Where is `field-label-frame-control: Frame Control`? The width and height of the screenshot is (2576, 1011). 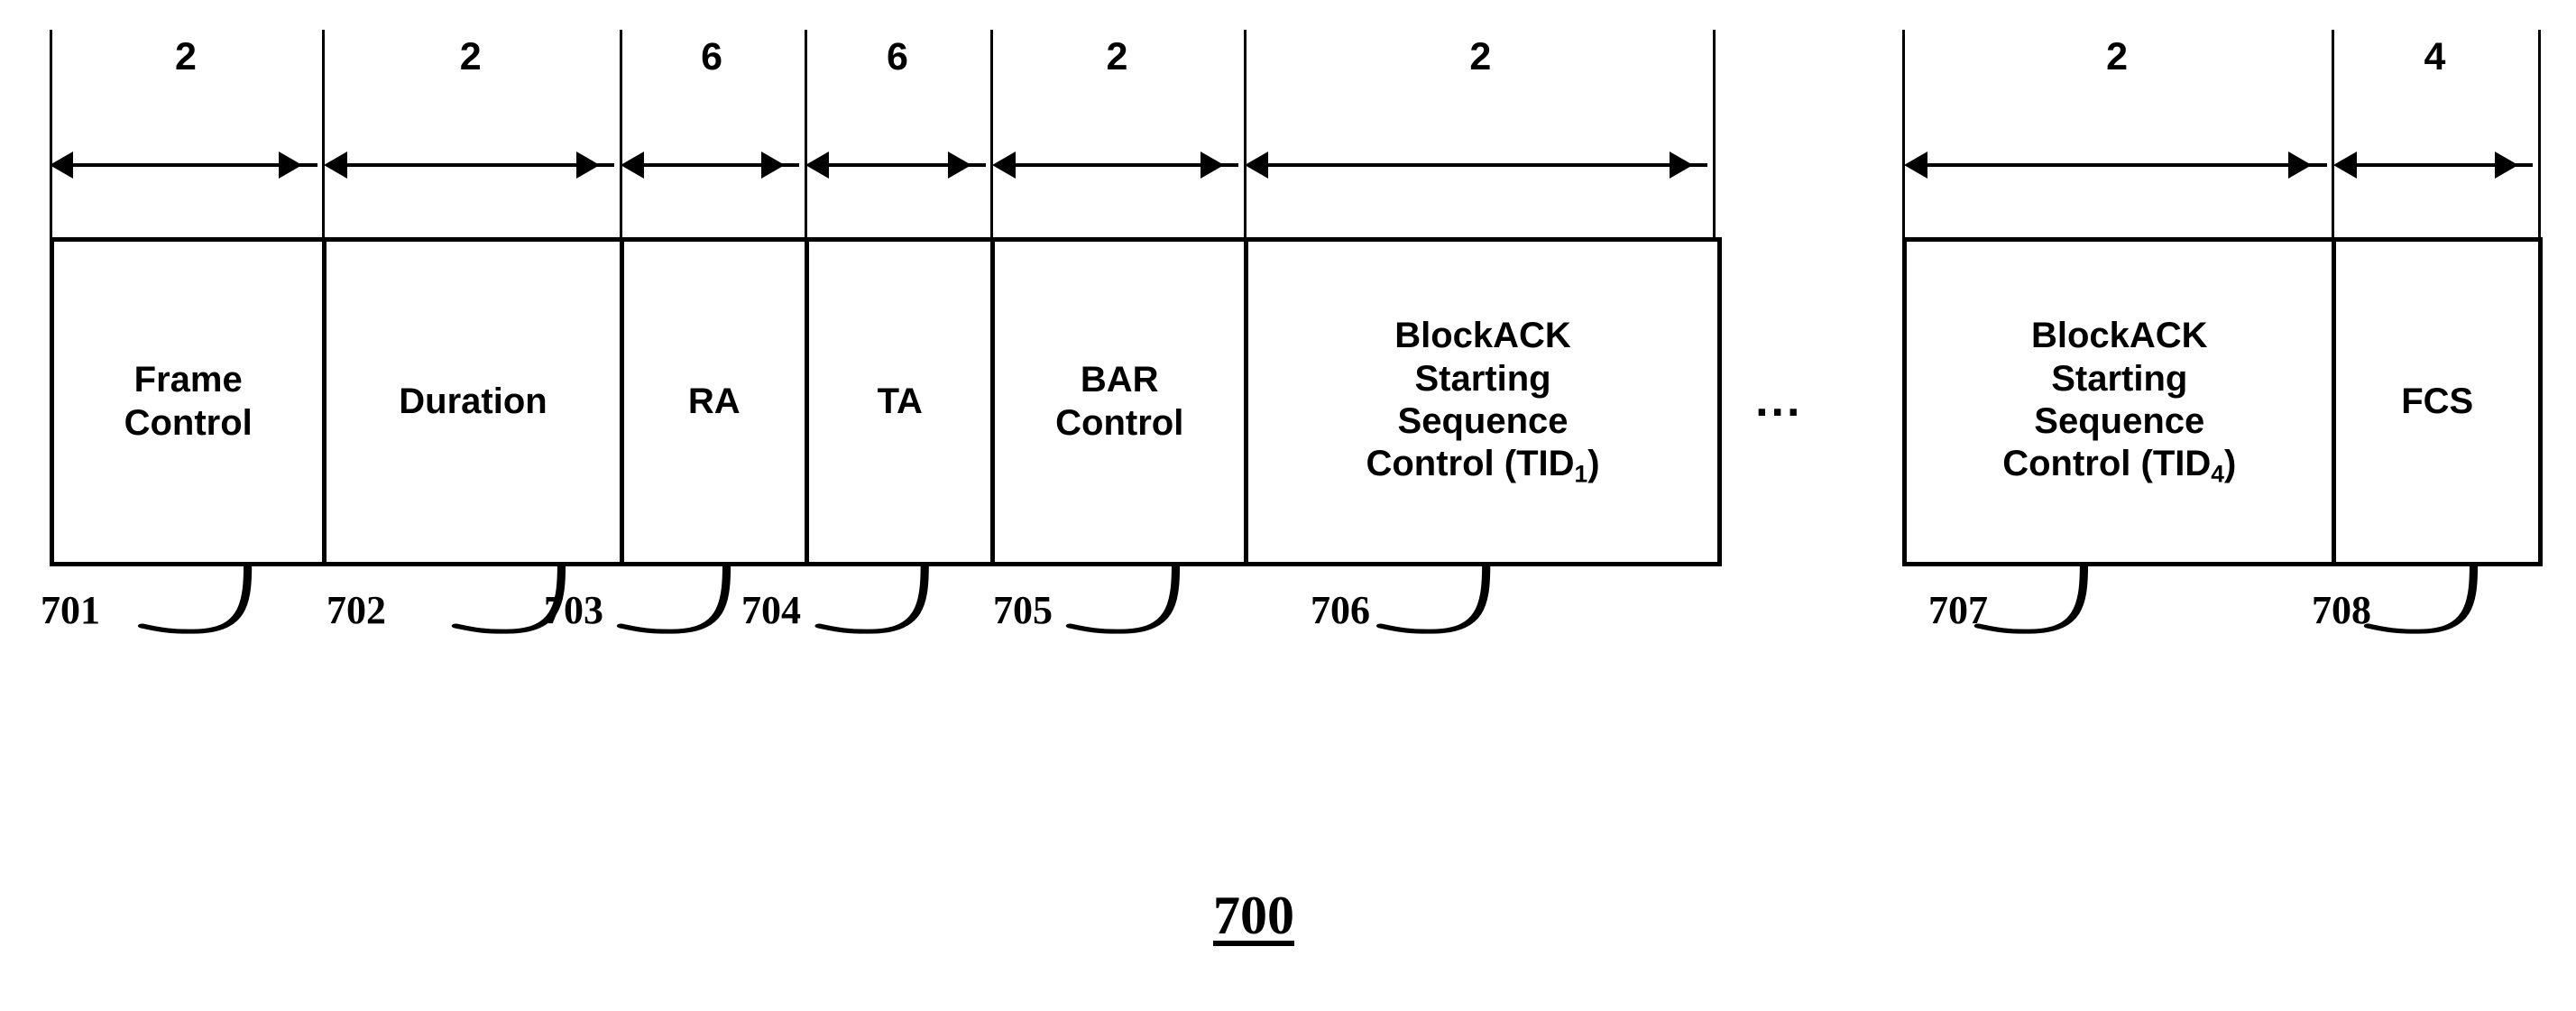
field-label-frame-control: Frame Control is located at coordinates (189, 401).